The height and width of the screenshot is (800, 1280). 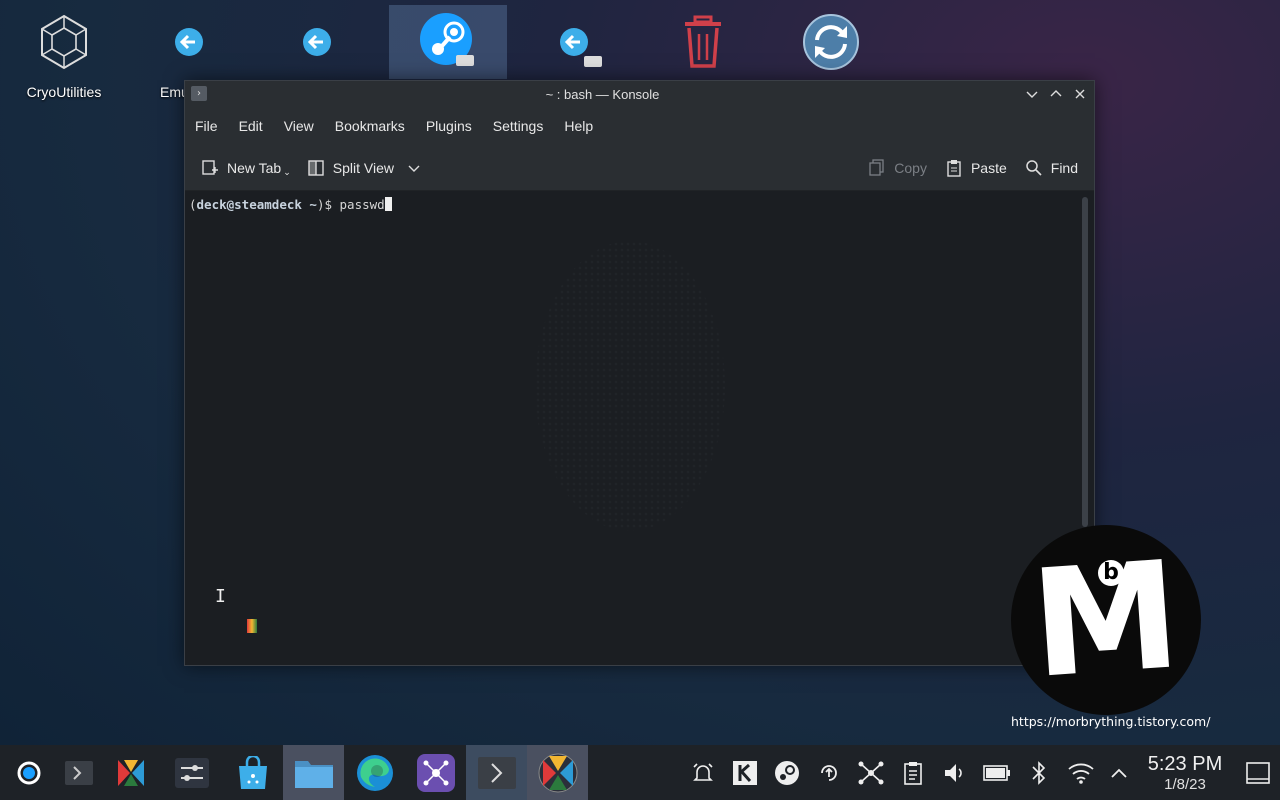 I want to click on settings-task, so click(x=191, y=772).